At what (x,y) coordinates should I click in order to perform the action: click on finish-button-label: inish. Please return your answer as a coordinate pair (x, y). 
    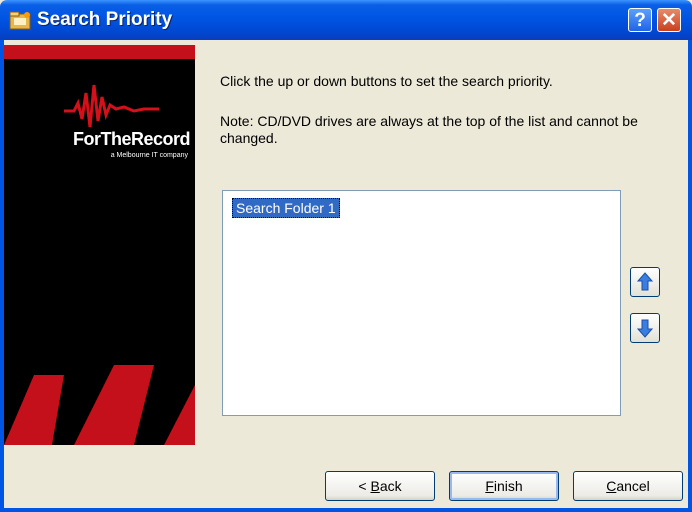
    Looking at the image, I should click on (508, 486).